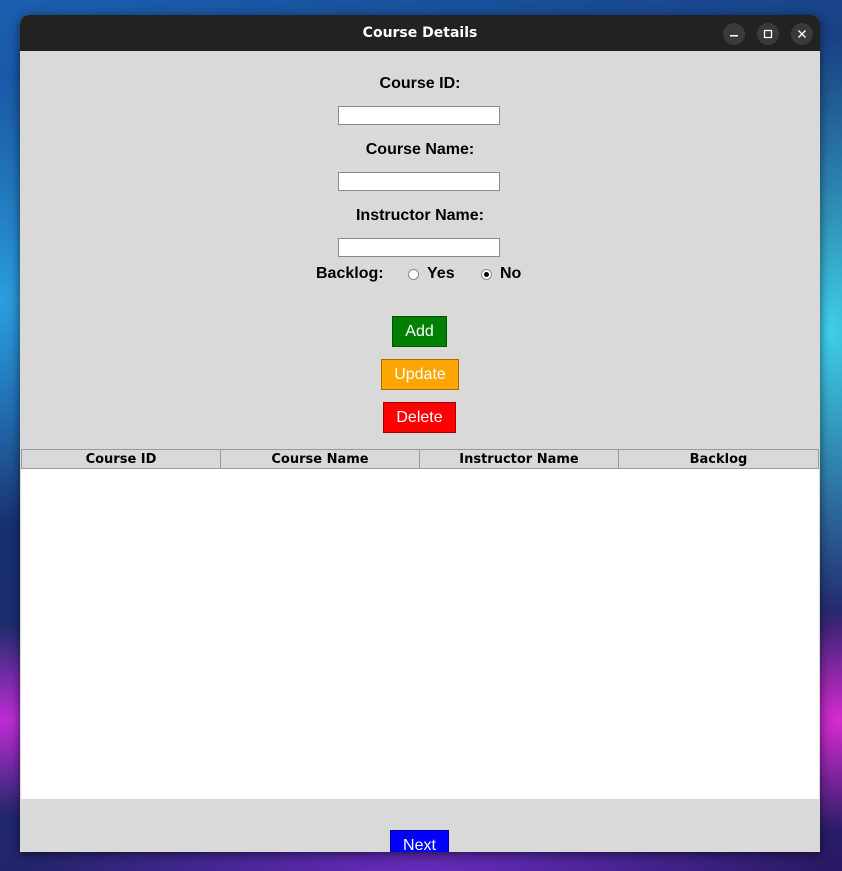 The image size is (842, 871). I want to click on delete-button: Delete, so click(419, 417).